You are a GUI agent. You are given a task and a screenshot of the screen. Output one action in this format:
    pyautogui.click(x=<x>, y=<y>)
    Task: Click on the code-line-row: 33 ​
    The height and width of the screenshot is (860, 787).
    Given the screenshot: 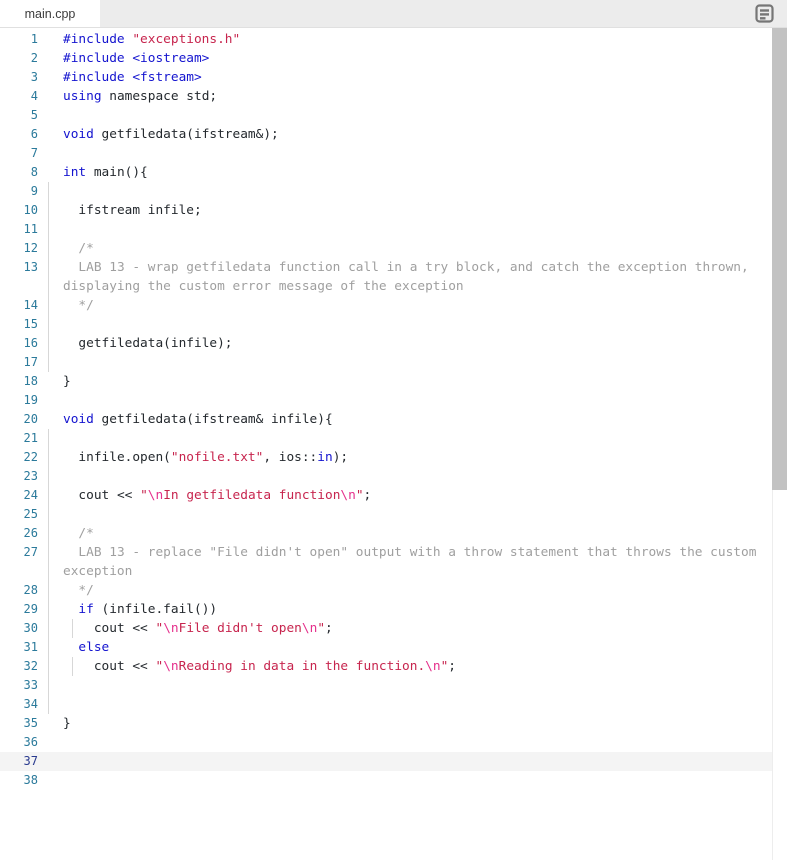 What is the action you would take?
    pyautogui.click(x=393, y=685)
    